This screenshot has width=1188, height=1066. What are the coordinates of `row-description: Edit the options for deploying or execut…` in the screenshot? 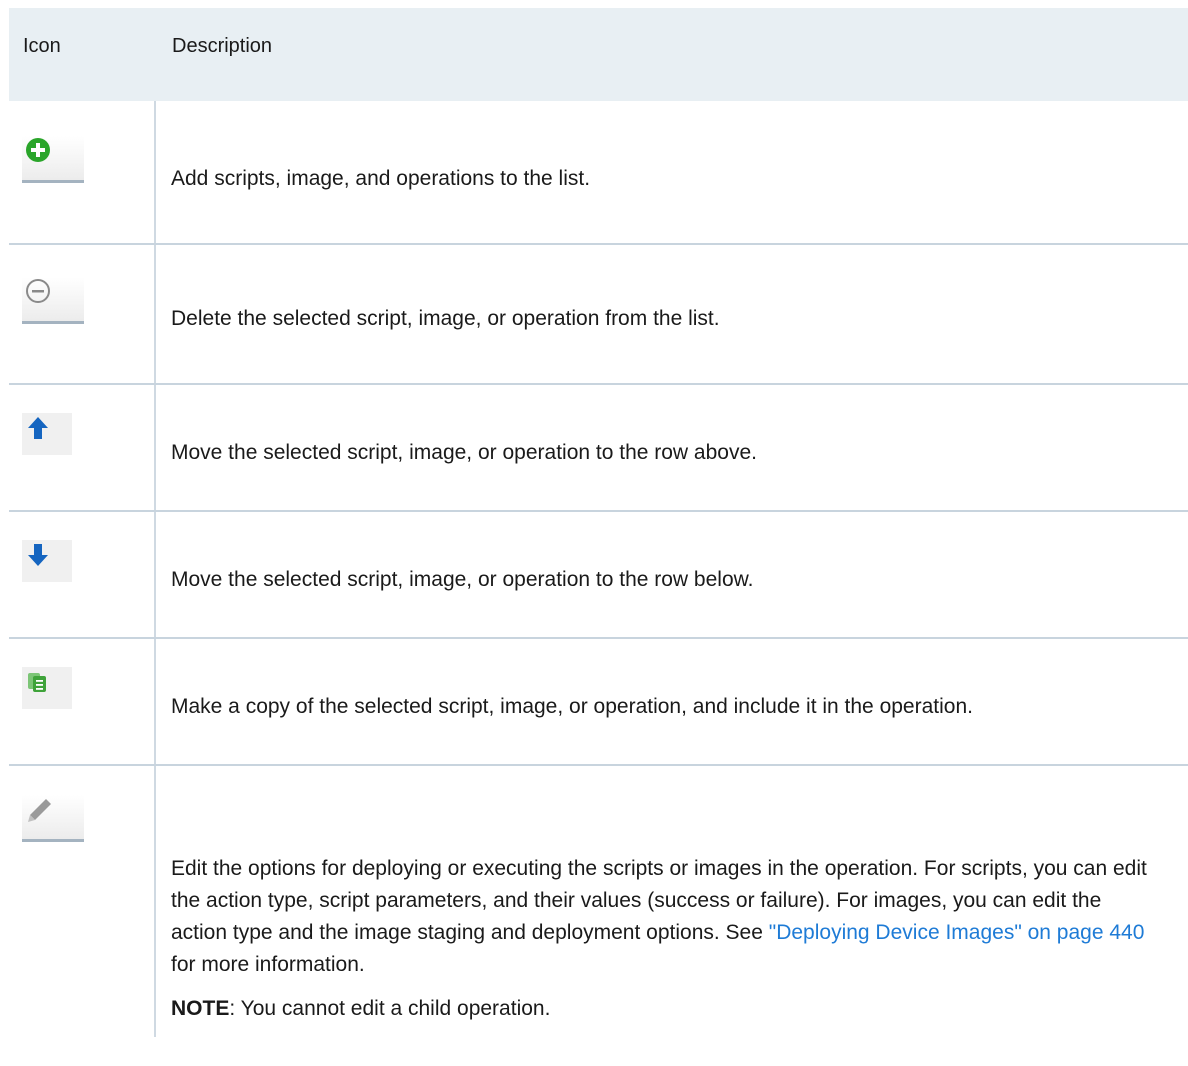 It's located at (666, 939).